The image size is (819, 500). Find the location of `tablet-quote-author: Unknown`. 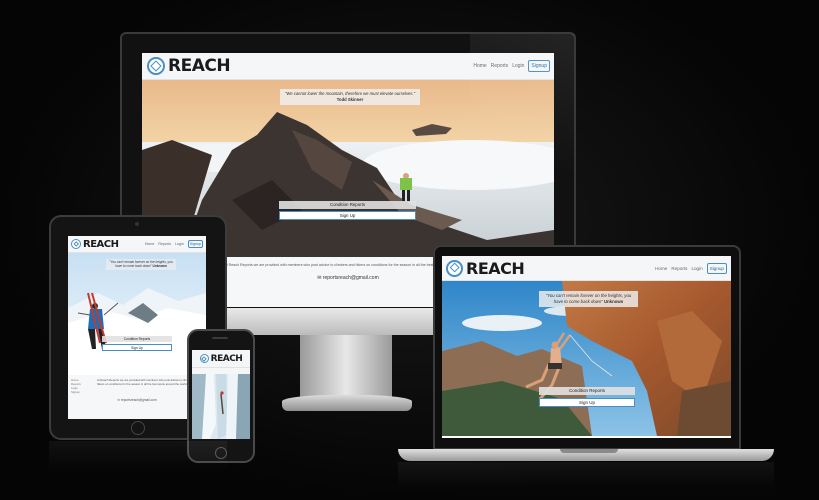

tablet-quote-author: Unknown is located at coordinates (159, 266).